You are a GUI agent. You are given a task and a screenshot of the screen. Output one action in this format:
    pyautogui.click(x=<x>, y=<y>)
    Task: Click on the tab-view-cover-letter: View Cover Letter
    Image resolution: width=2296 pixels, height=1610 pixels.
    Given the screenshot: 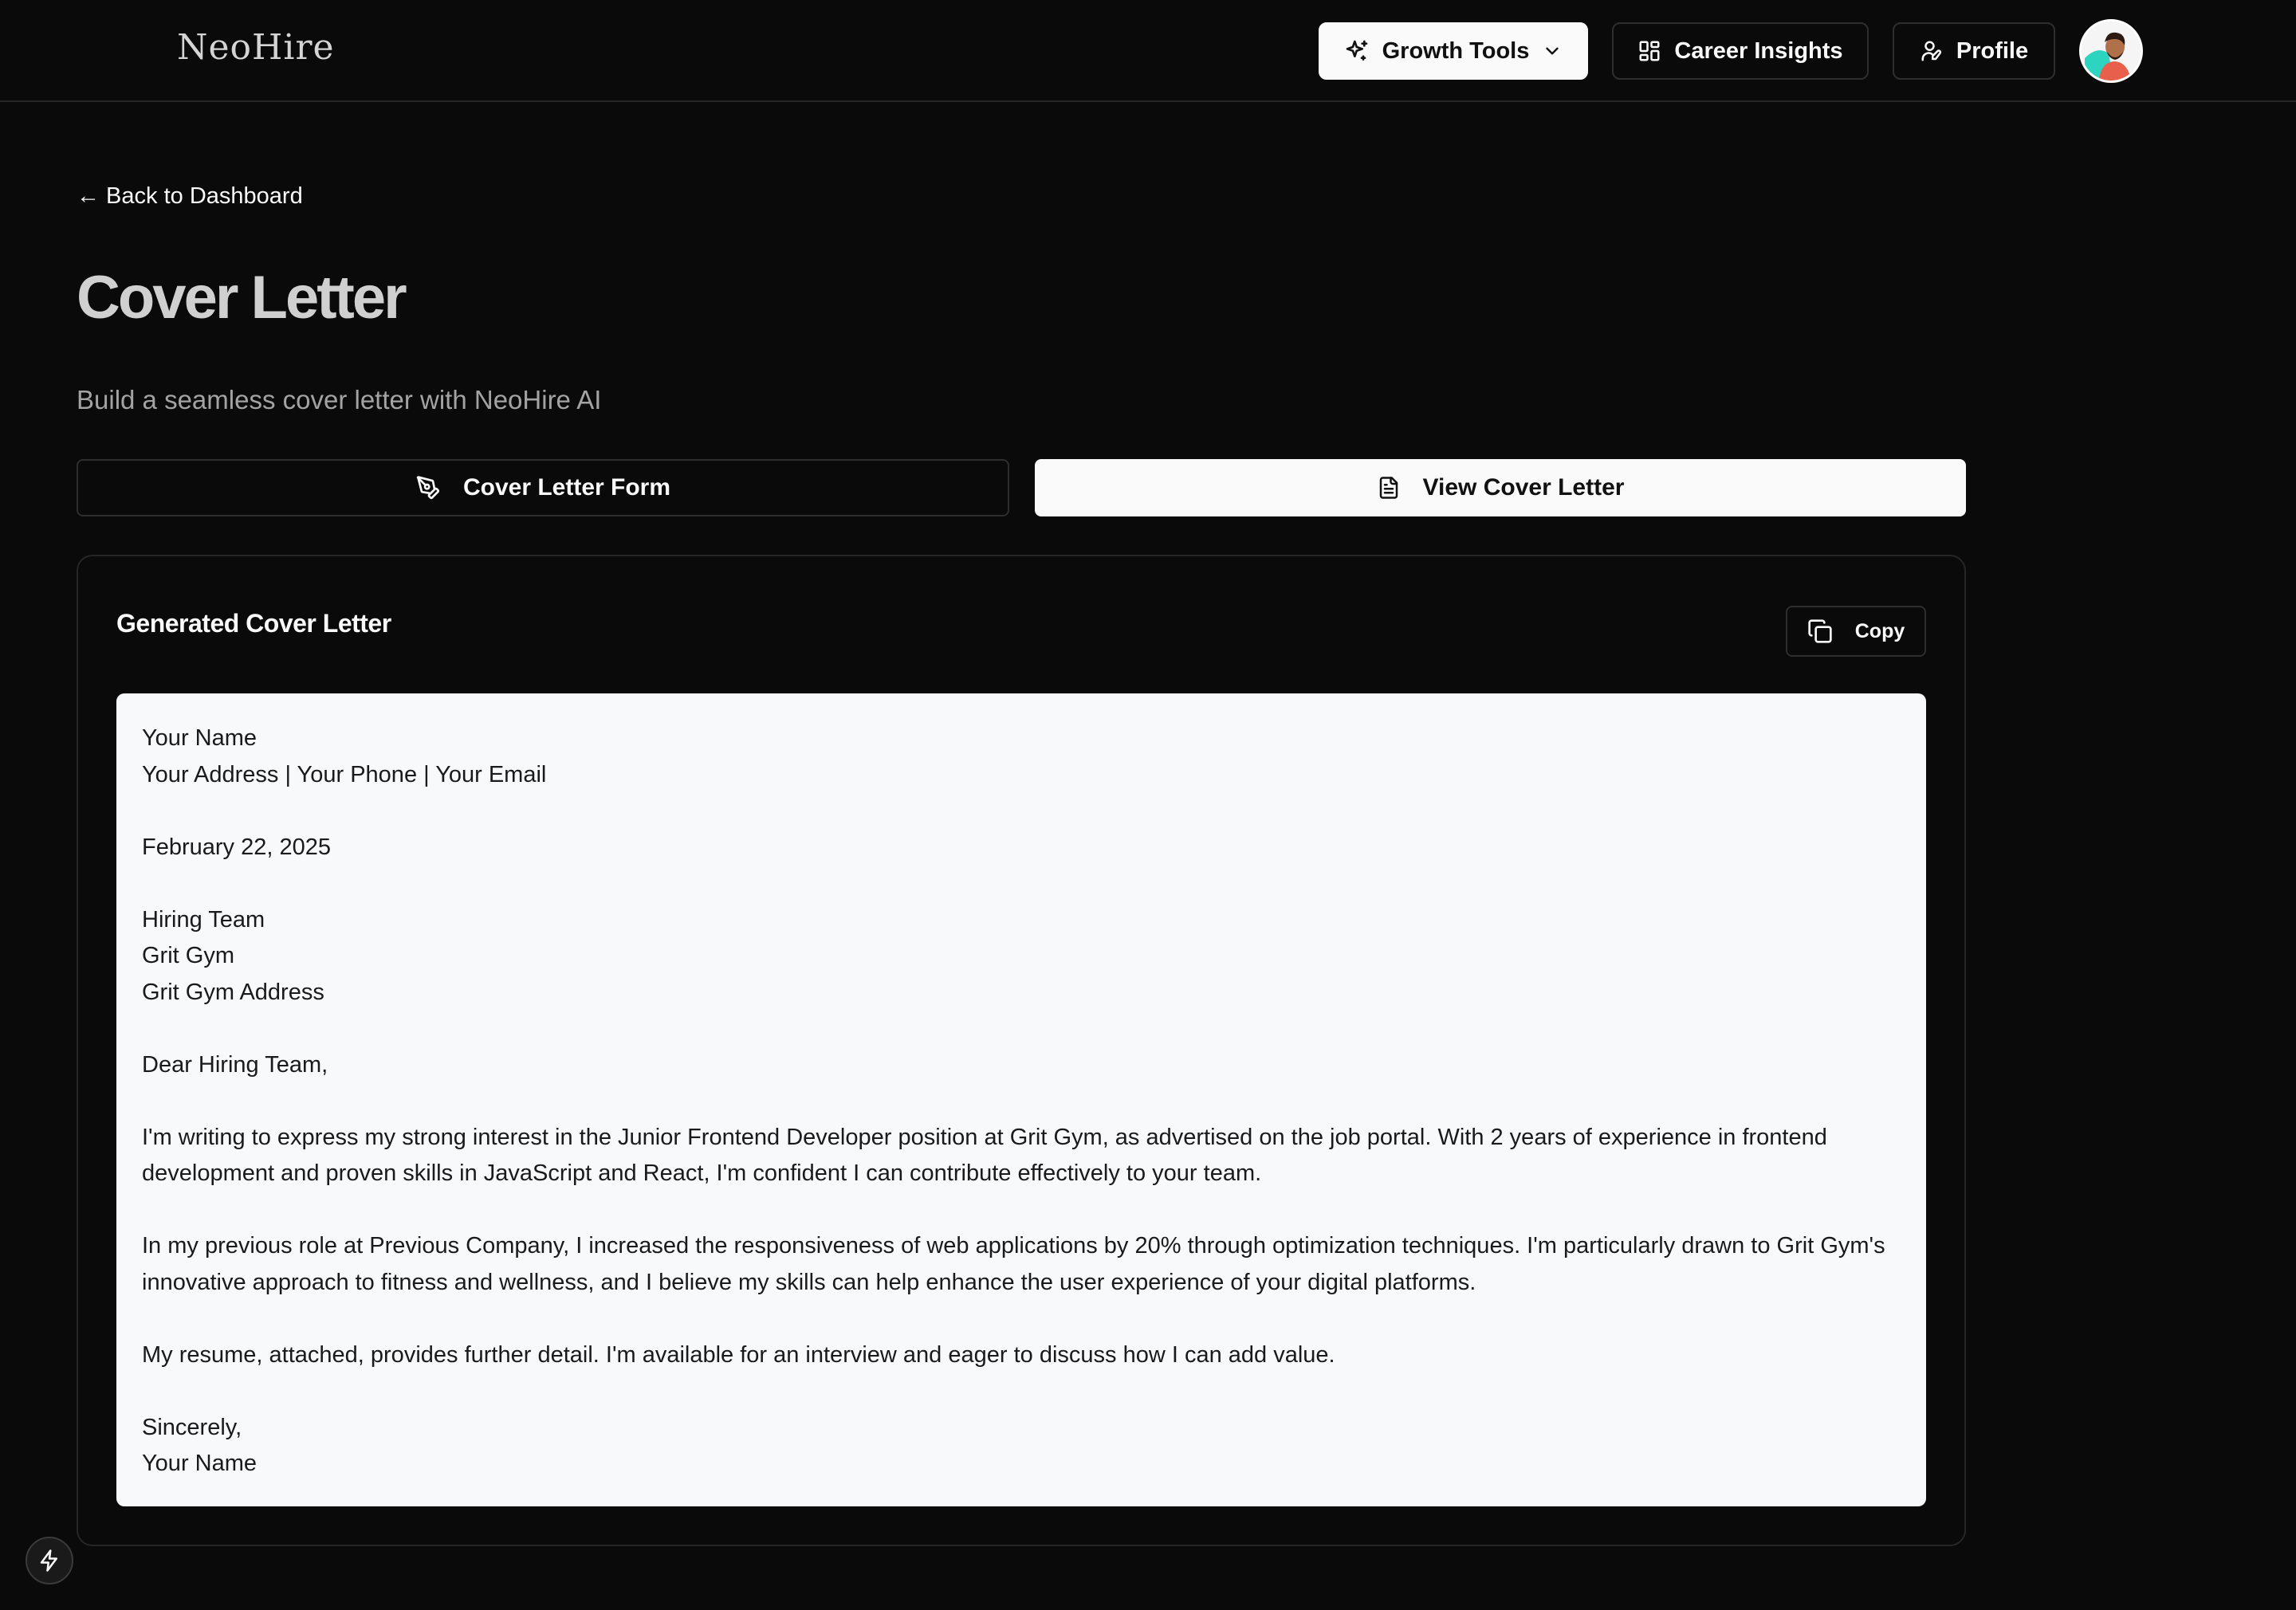 What is the action you would take?
    pyautogui.click(x=1500, y=487)
    